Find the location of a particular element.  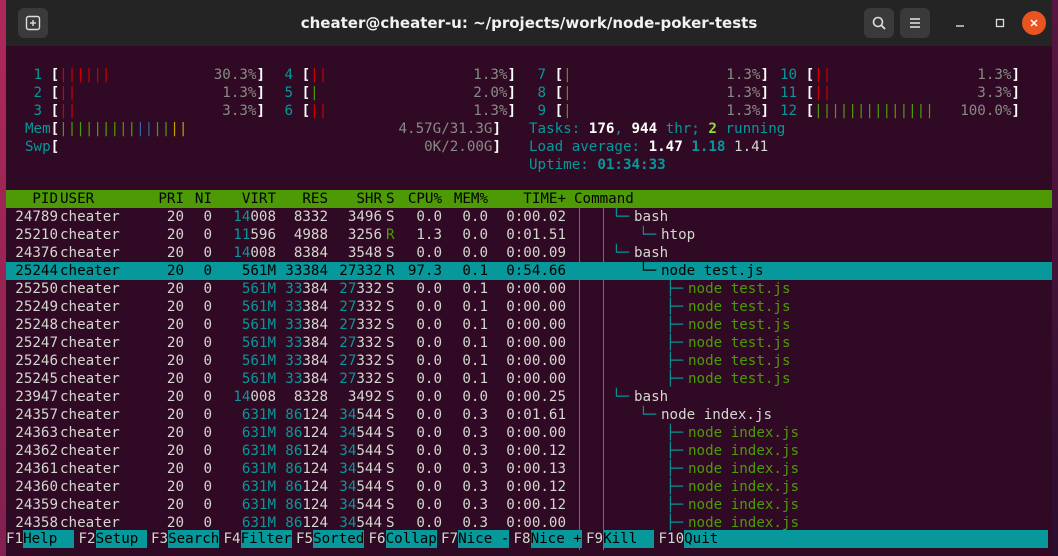

fkey-f5: F5Sorted is located at coordinates (330, 539).